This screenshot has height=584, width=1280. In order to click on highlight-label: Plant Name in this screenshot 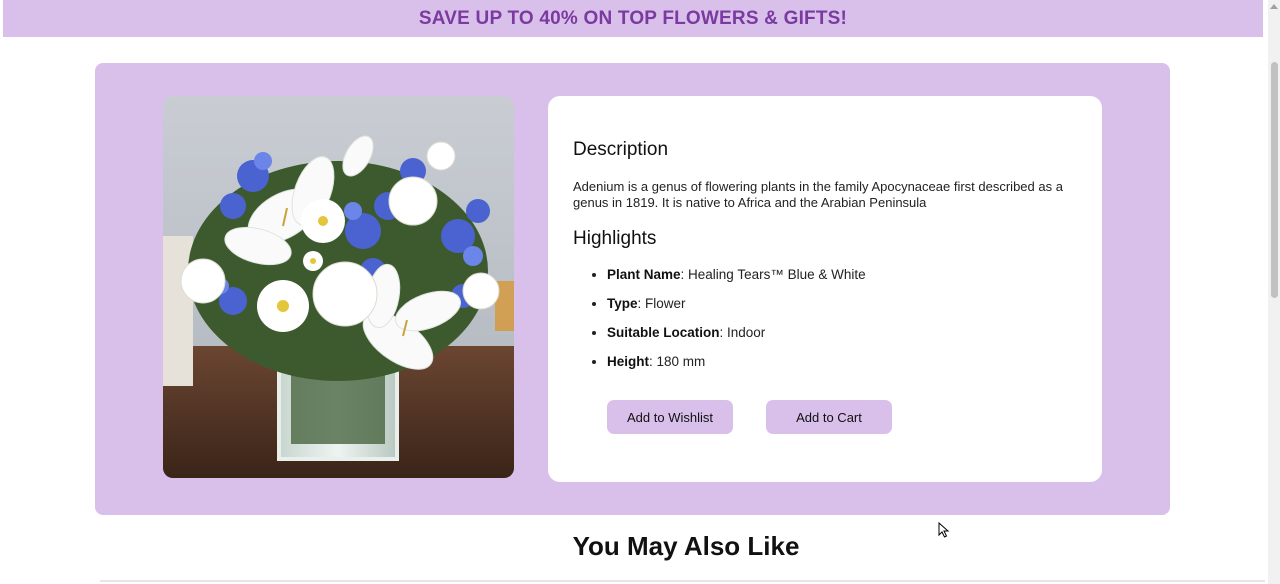, I will do `click(644, 274)`.